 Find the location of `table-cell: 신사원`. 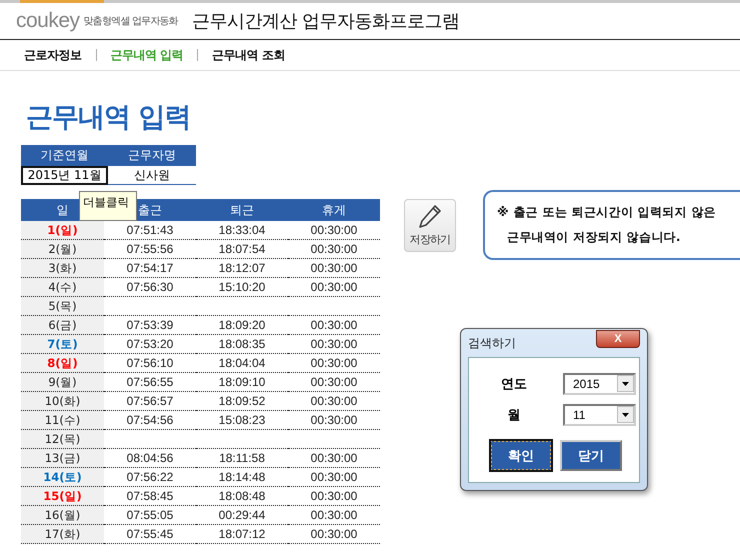

table-cell: 신사원 is located at coordinates (152, 175).